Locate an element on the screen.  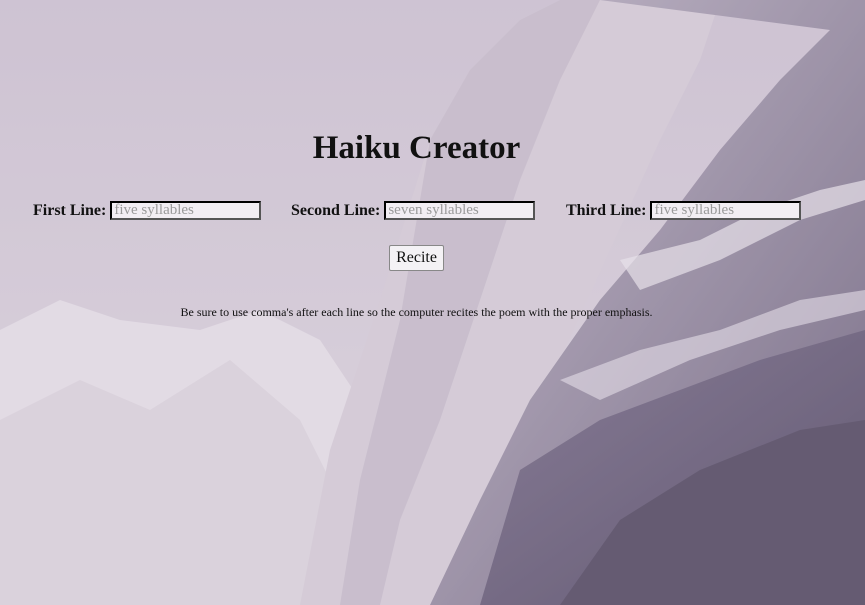
first-line-label: First Line: is located at coordinates (70, 210).